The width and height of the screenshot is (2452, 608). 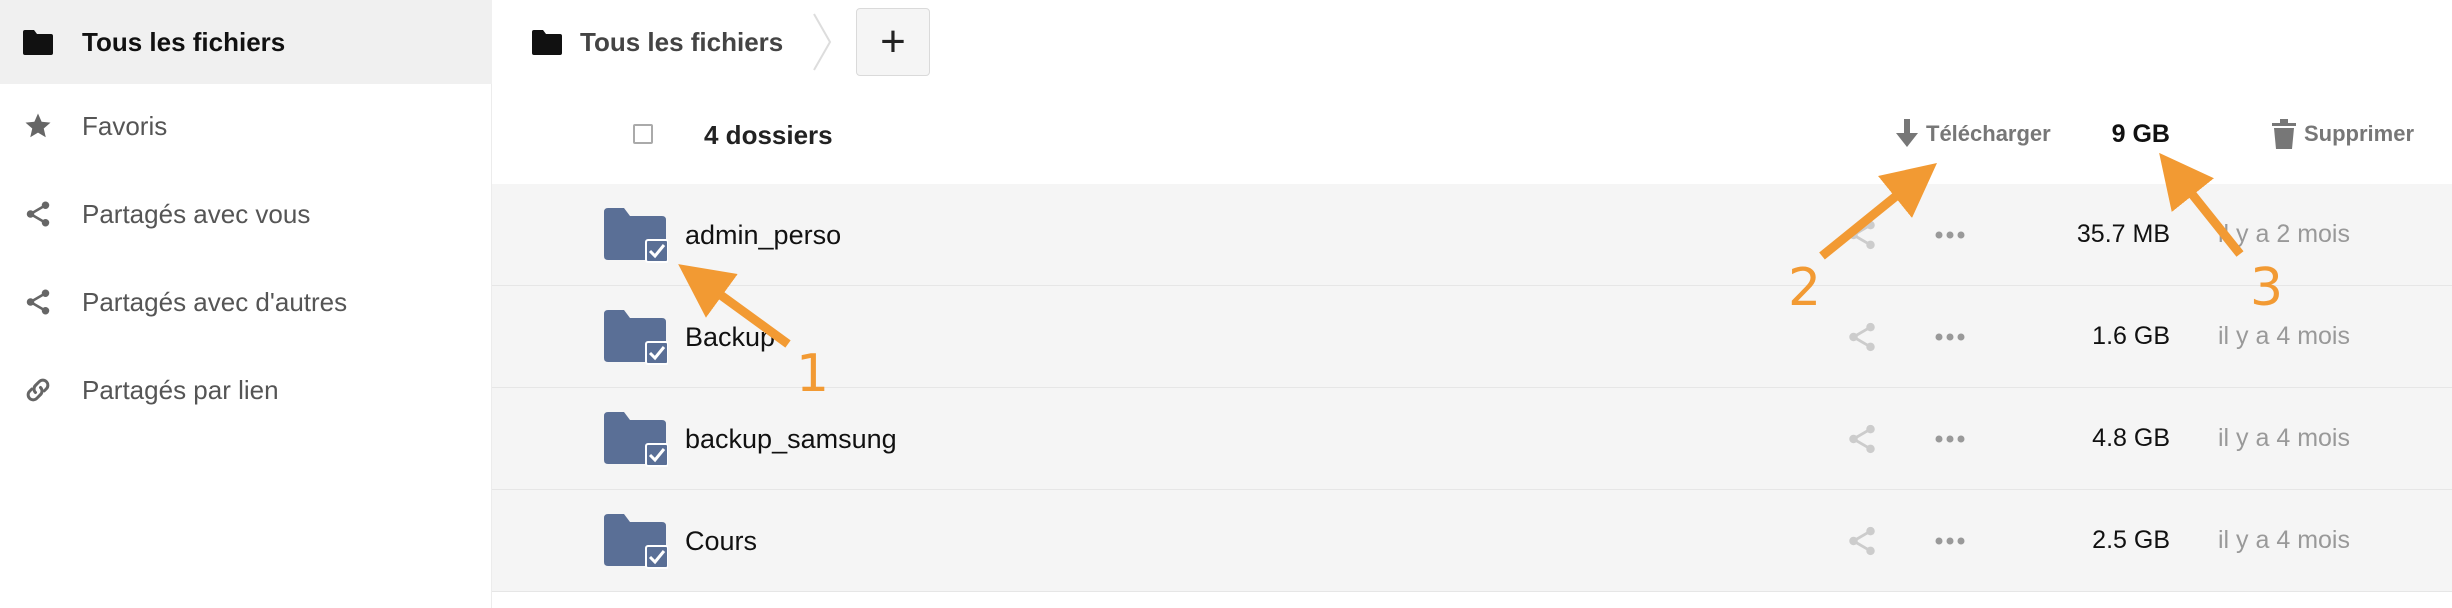 What do you see at coordinates (2123, 234) in the screenshot?
I see `file-size: 35.7 MB` at bounding box center [2123, 234].